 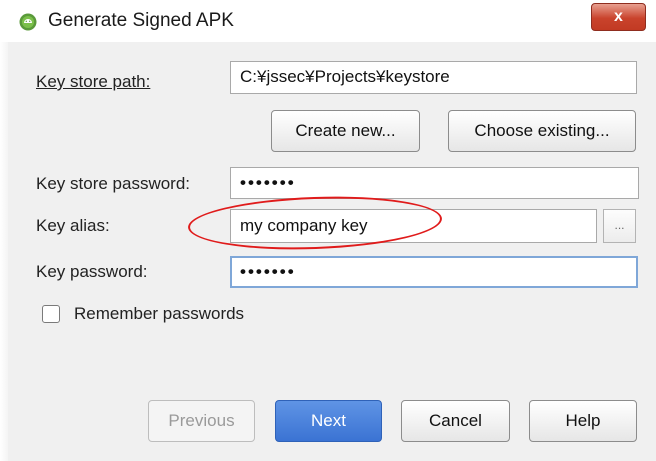 I want to click on title-bar: Generate Signed APK x, so click(x=328, y=21).